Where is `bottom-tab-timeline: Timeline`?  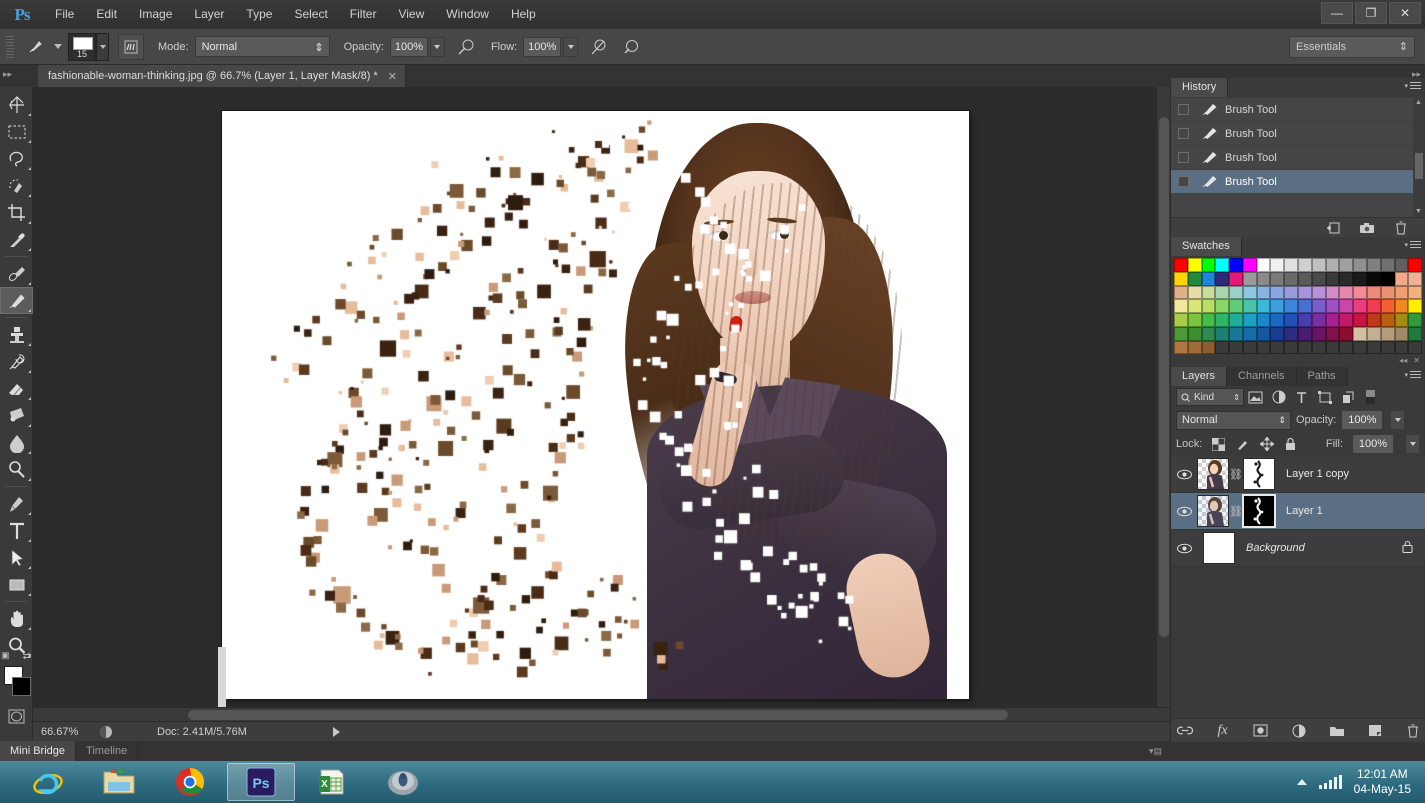
bottom-tab-timeline: Timeline is located at coordinates (107, 751).